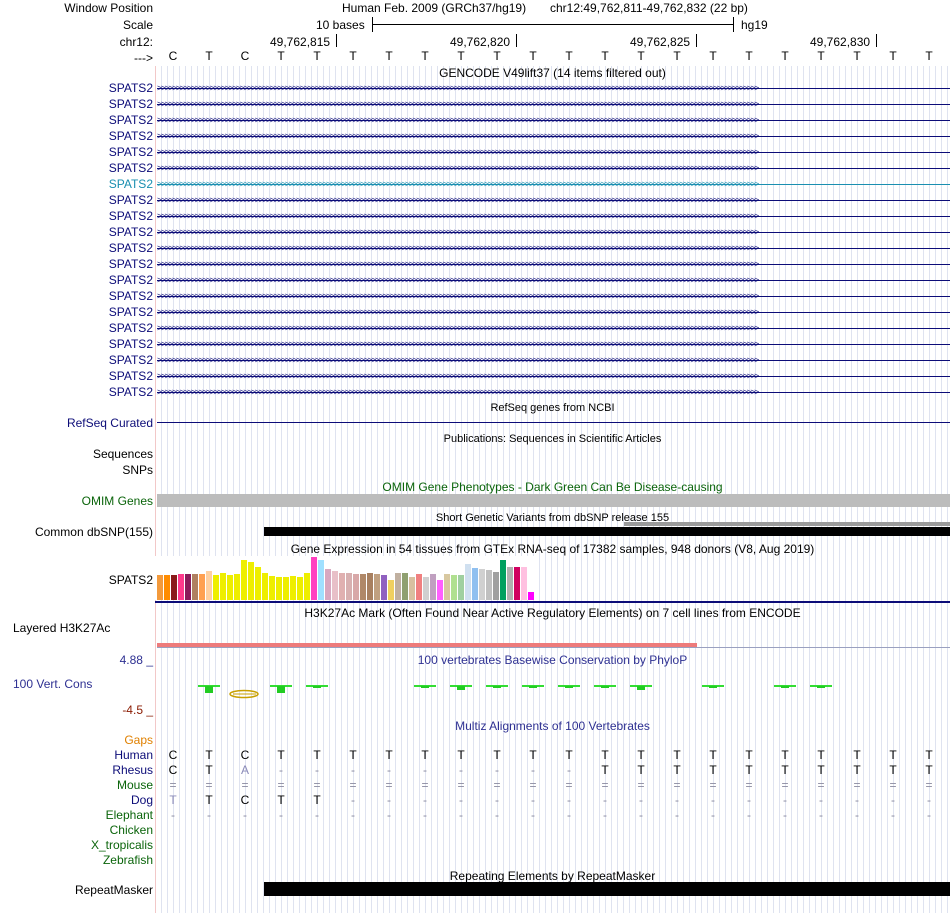 This screenshot has width=950, height=913. Describe the element at coordinates (138, 740) in the screenshot. I see `multiz-gaps-label: Gaps` at that location.